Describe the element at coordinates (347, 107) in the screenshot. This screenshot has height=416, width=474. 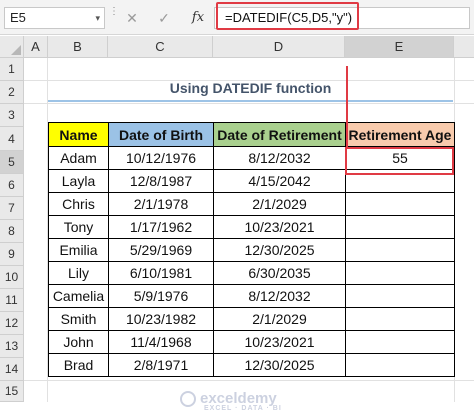
I see `callout-connector` at that location.